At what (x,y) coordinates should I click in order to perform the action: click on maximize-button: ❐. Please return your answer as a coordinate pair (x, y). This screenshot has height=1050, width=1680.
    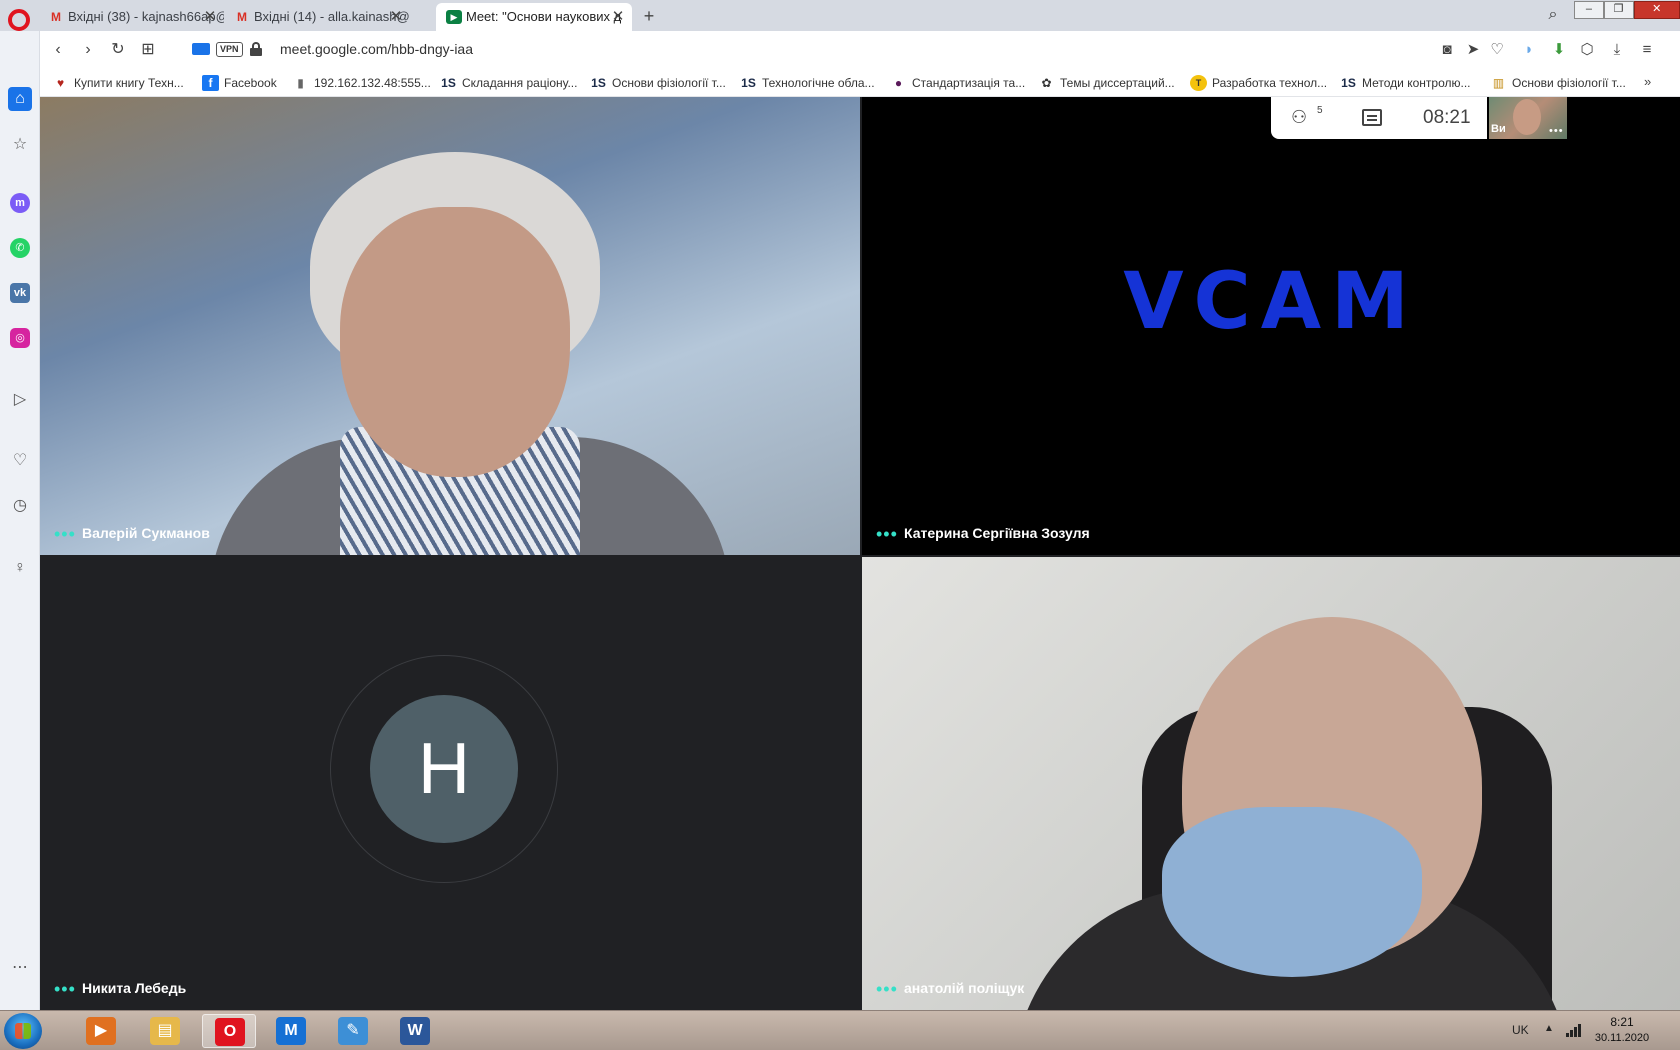
    Looking at the image, I should click on (1618, 10).